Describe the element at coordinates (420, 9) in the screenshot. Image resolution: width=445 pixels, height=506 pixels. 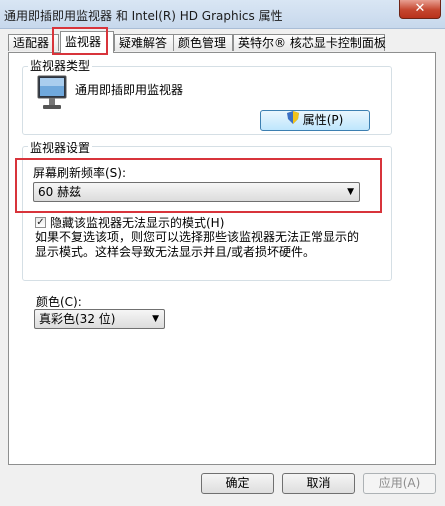
I see `close-button: ✕` at that location.